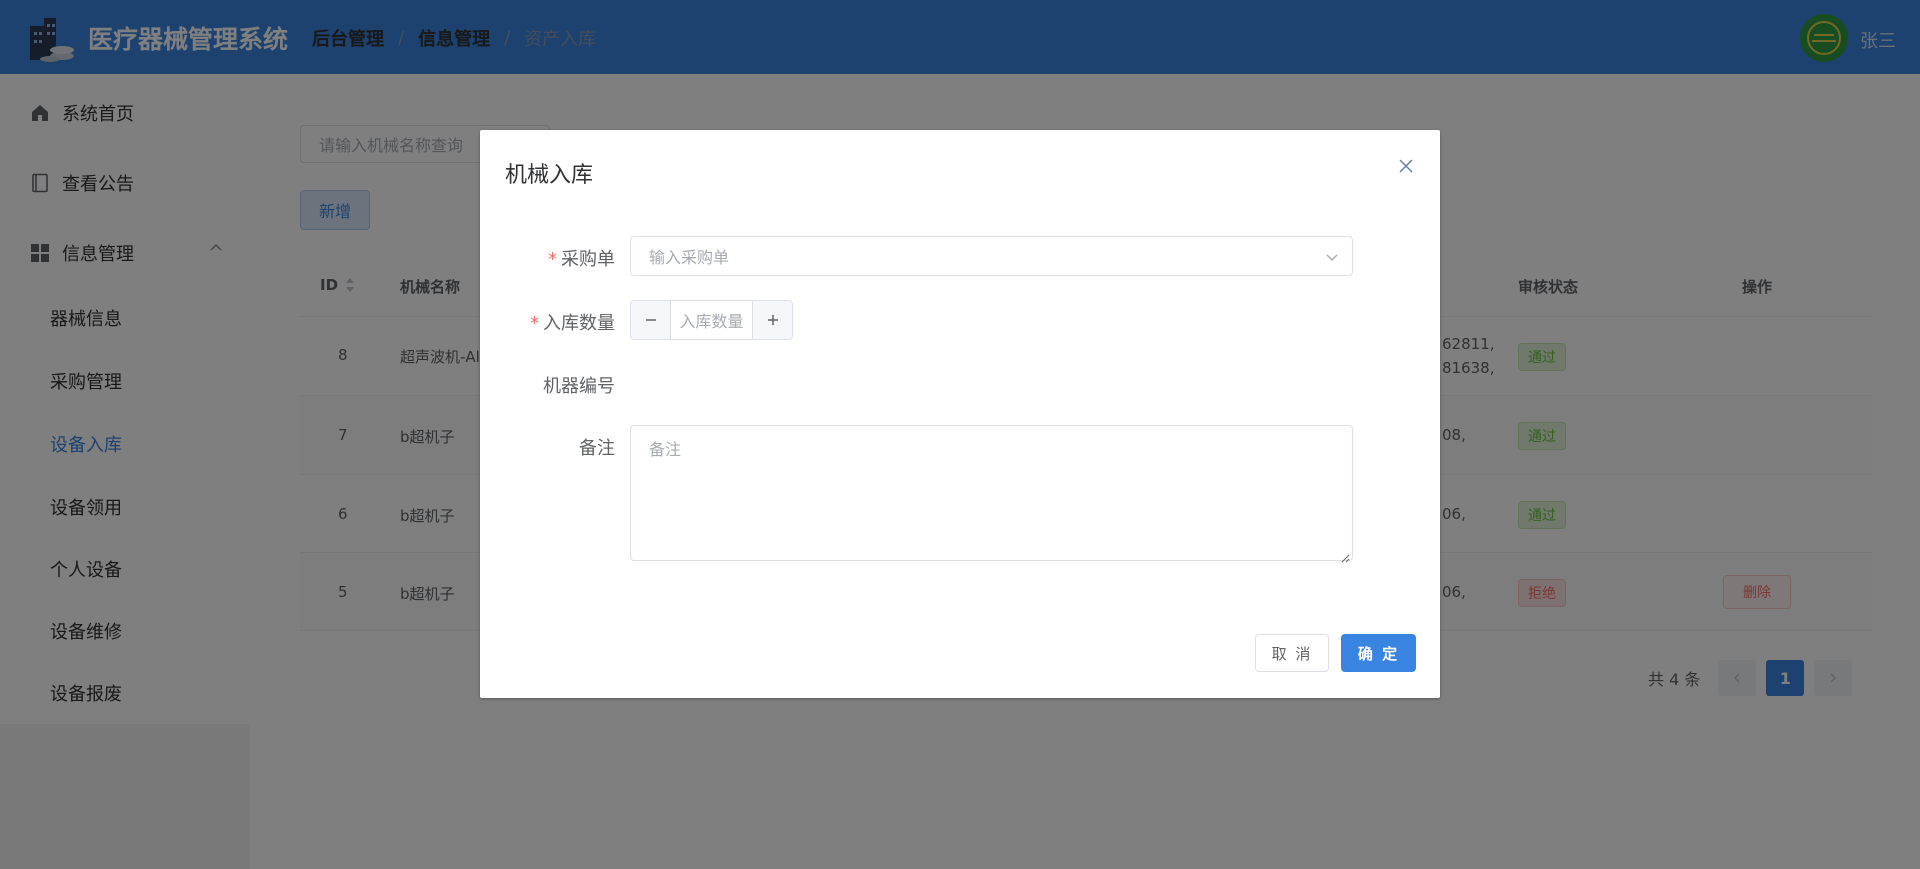 The height and width of the screenshot is (869, 1920). Describe the element at coordinates (991, 256) in the screenshot. I see `purchase-order-select: 输入采购单` at that location.